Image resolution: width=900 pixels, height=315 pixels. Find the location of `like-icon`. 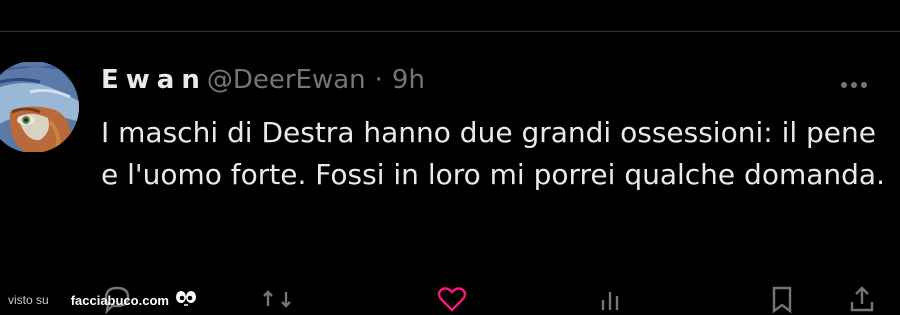

like-icon is located at coordinates (452, 298).